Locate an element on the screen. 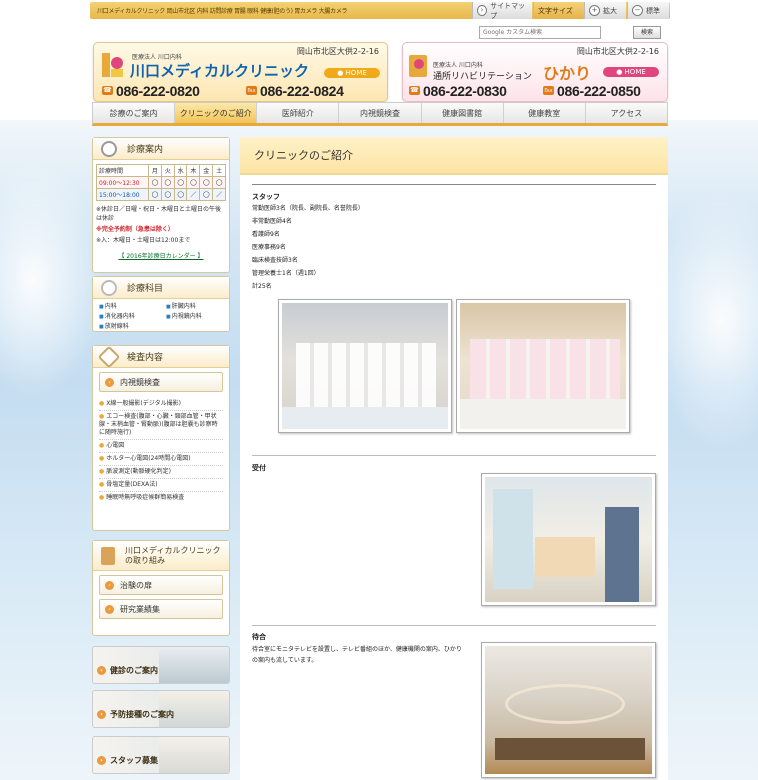  dept-item: 肝臓内科 is located at coordinates (194, 307).